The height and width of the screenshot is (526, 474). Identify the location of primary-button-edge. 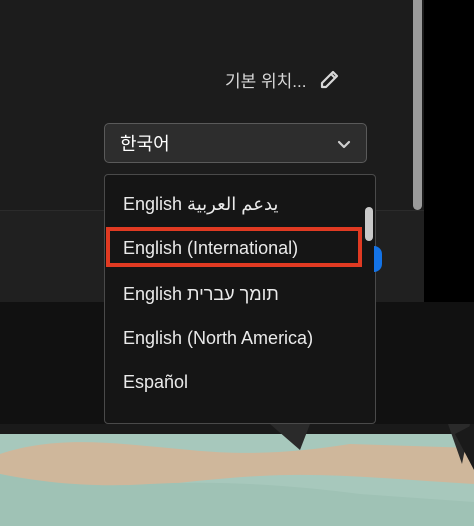
(378, 259).